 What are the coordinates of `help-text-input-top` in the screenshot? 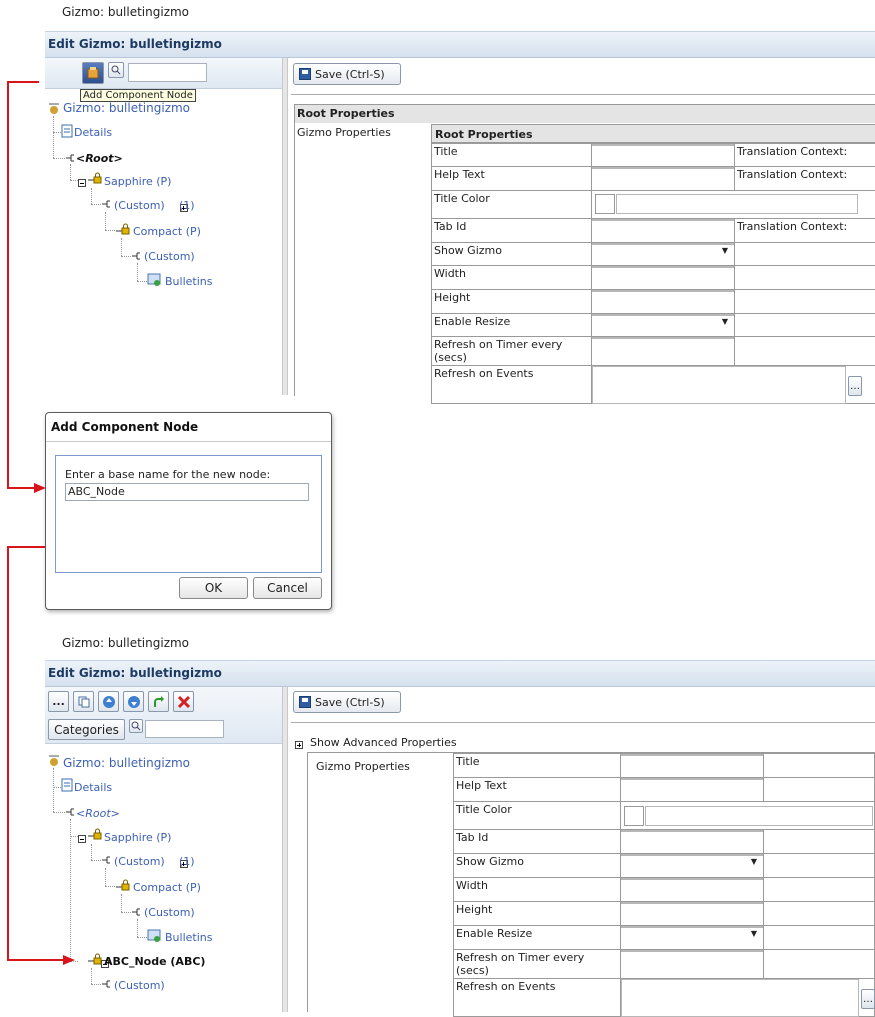 It's located at (663, 168).